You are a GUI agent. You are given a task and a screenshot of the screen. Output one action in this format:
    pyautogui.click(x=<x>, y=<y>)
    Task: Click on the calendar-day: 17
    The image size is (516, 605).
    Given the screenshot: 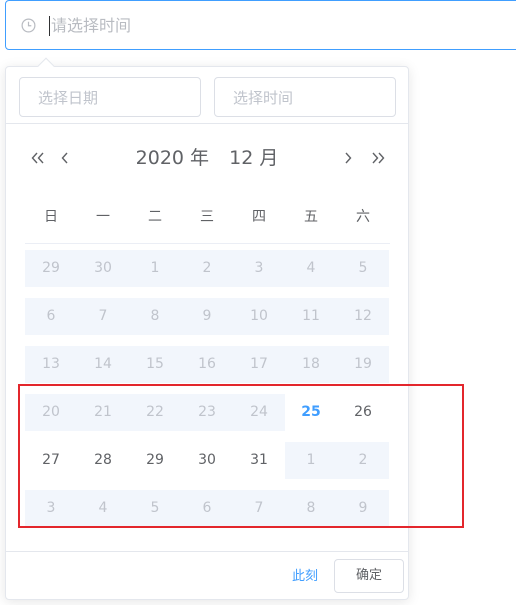 What is the action you would take?
    pyautogui.click(x=259, y=364)
    